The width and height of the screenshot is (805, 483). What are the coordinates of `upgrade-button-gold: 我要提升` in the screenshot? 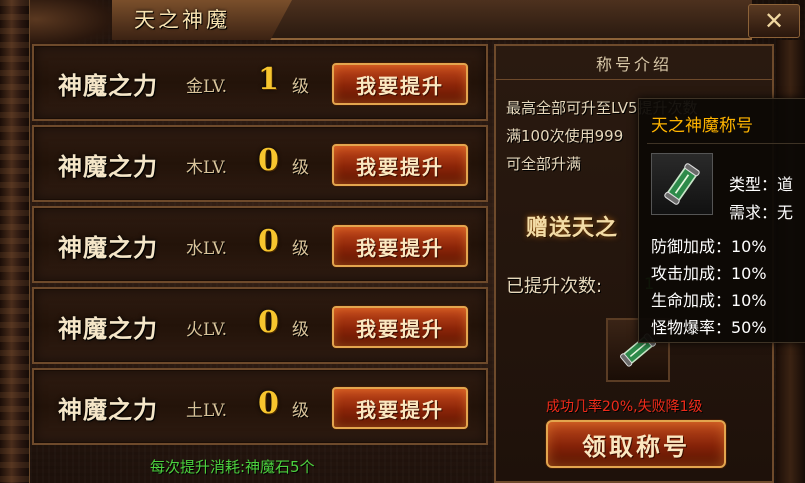 It's located at (400, 84).